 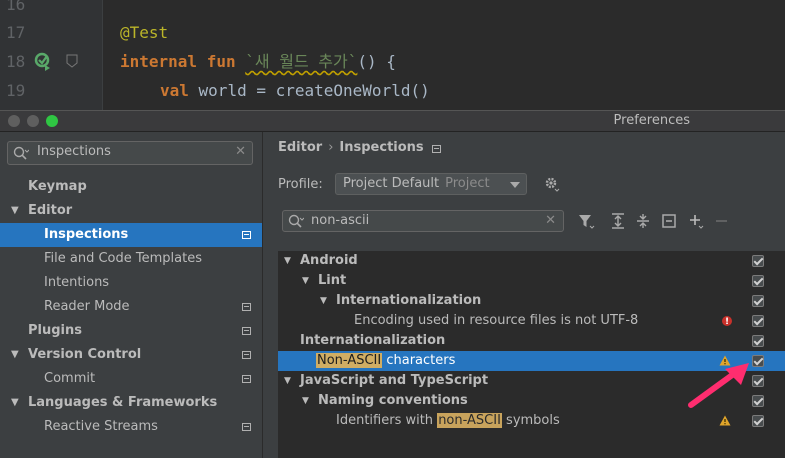 What do you see at coordinates (531, 341) in the screenshot?
I see `tree-row-internationalization: Internationalization` at bounding box center [531, 341].